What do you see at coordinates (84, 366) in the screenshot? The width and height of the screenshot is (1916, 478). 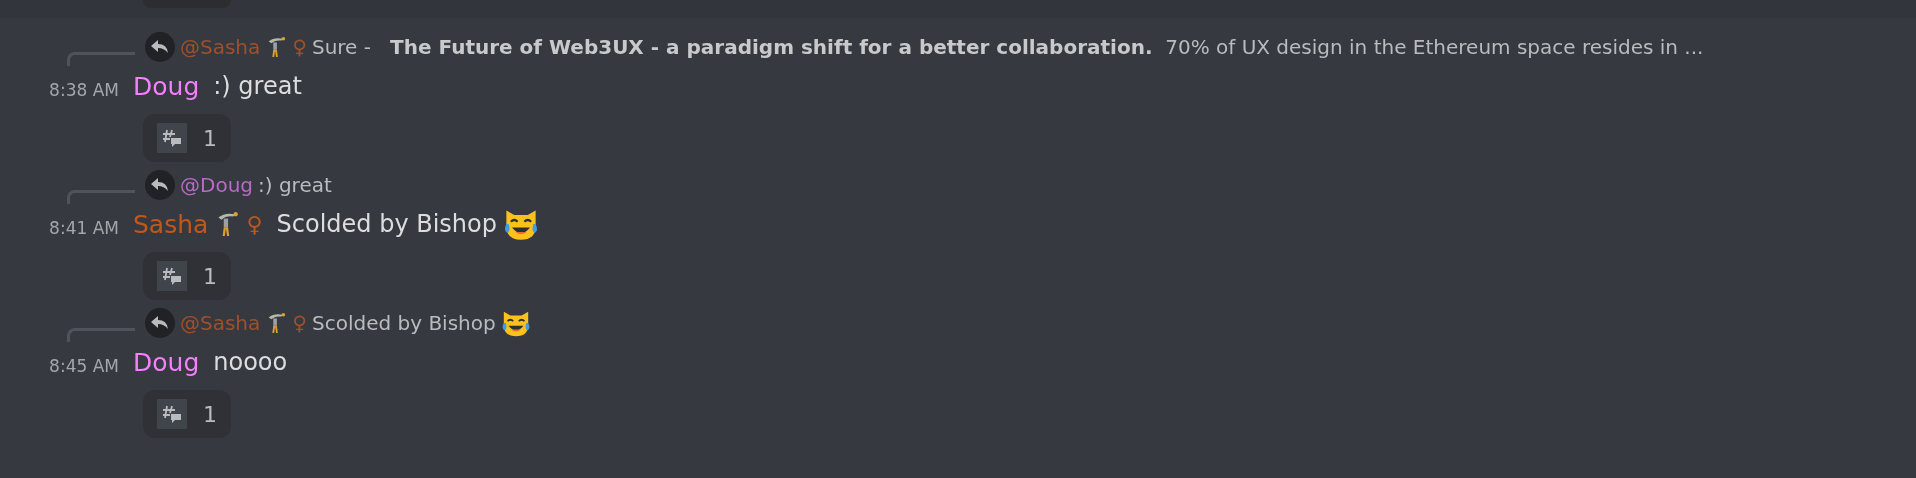 I see `timestamp: 8:45 AM` at bounding box center [84, 366].